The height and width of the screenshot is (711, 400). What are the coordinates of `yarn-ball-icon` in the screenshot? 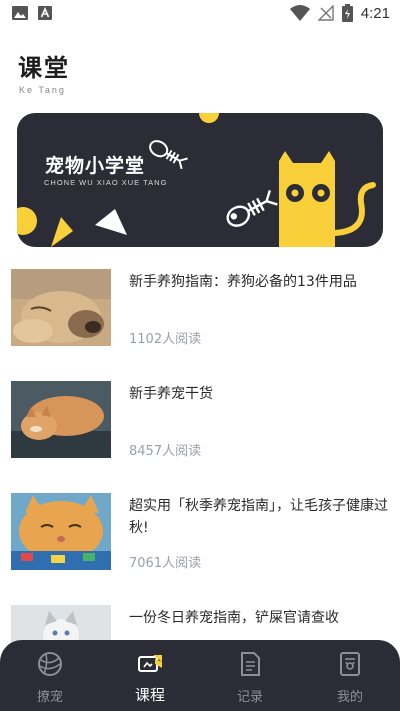 It's located at (50, 664).